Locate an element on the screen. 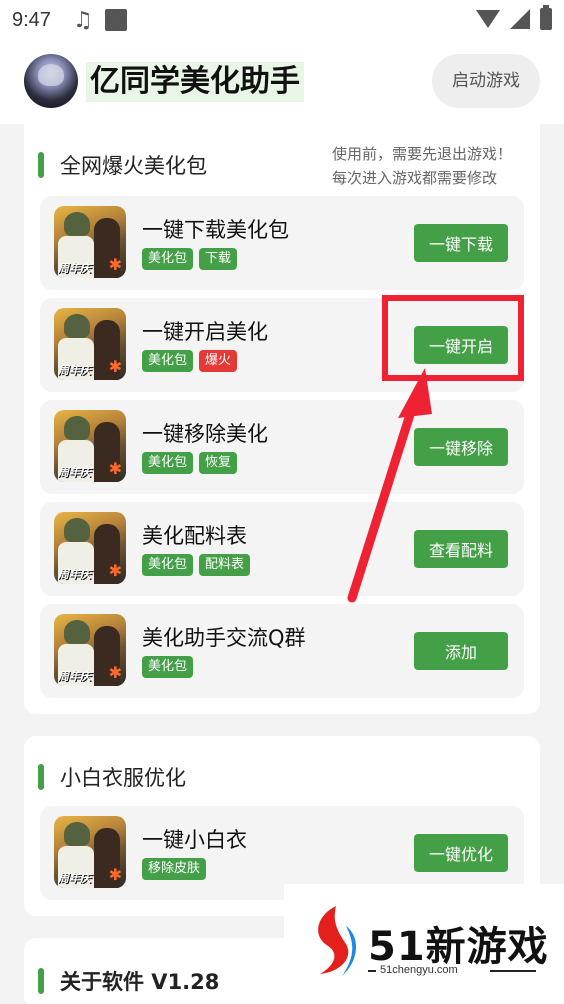 This screenshot has height=1004, width=564. view-ingredients-button: 查看配料 is located at coordinates (461, 549).